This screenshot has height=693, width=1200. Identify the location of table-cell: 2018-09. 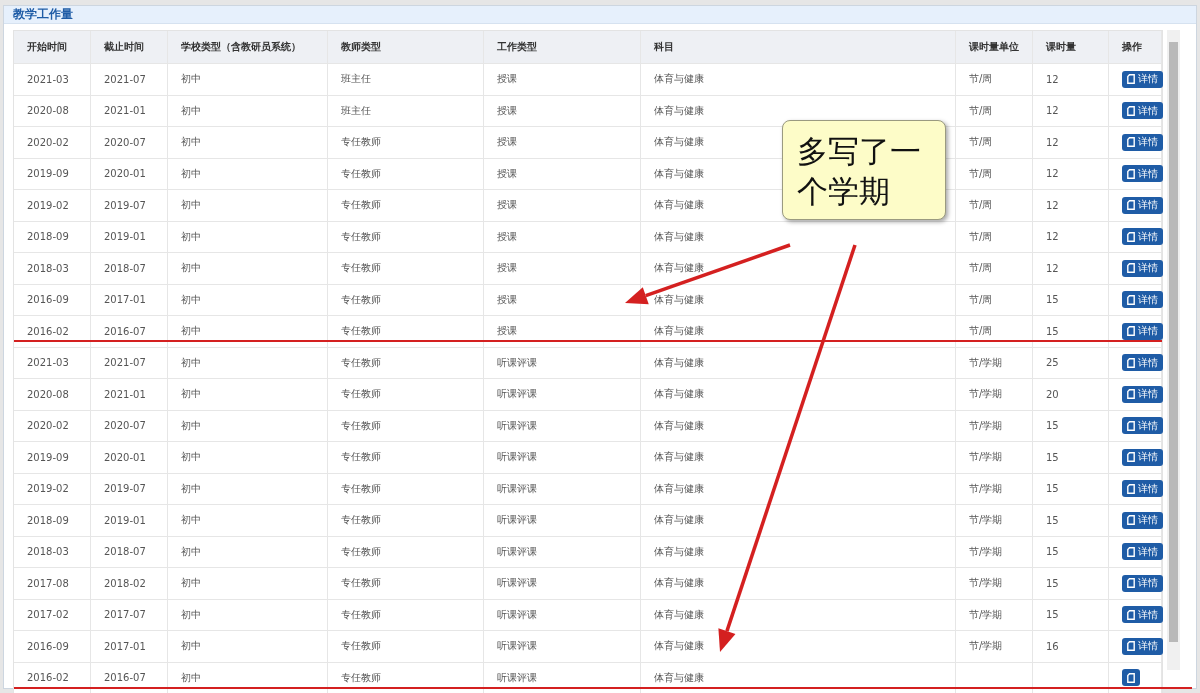
(52, 520).